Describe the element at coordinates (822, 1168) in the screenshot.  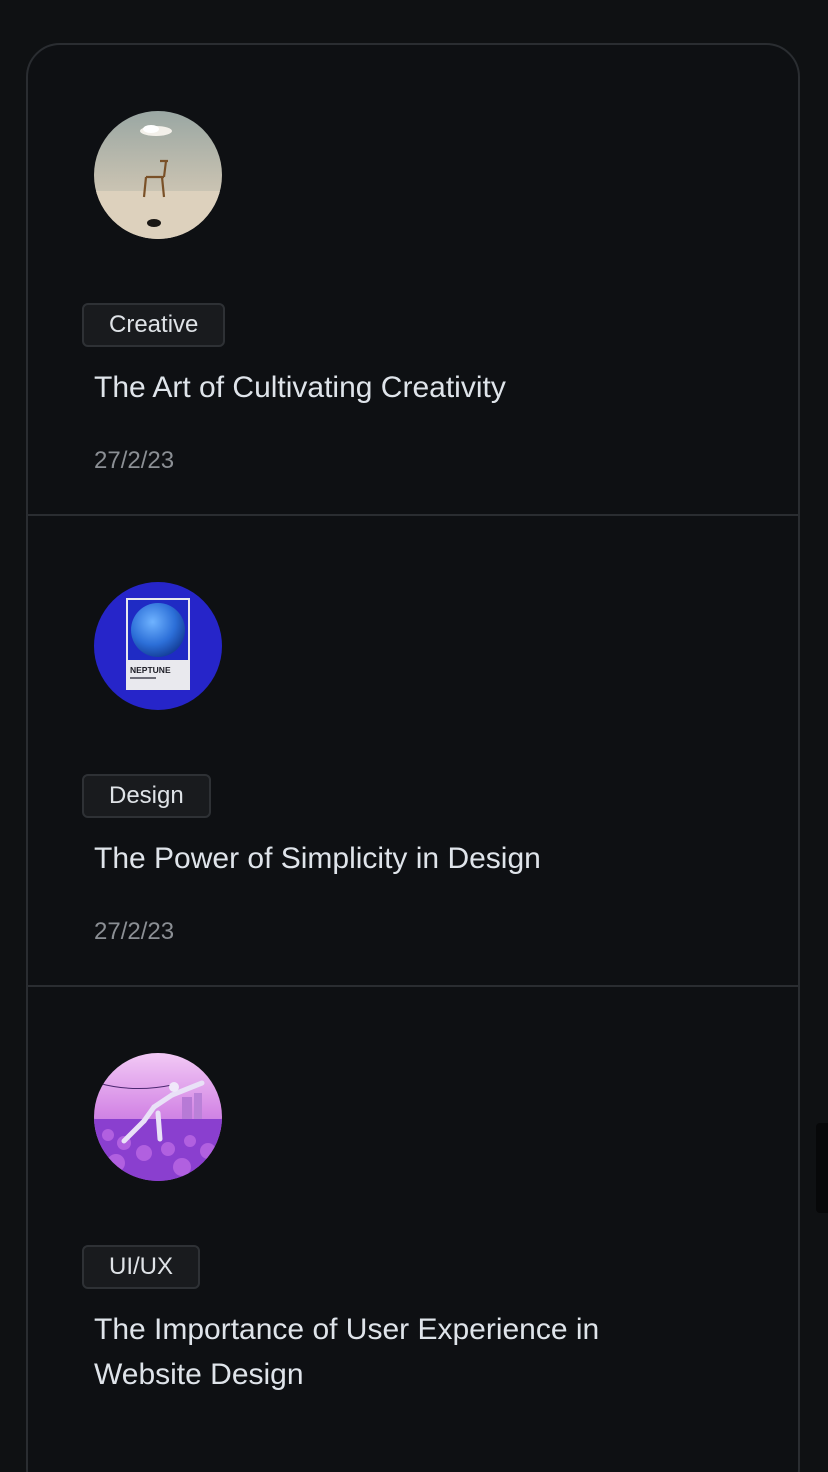
I see `scrollbar-thumb` at that location.